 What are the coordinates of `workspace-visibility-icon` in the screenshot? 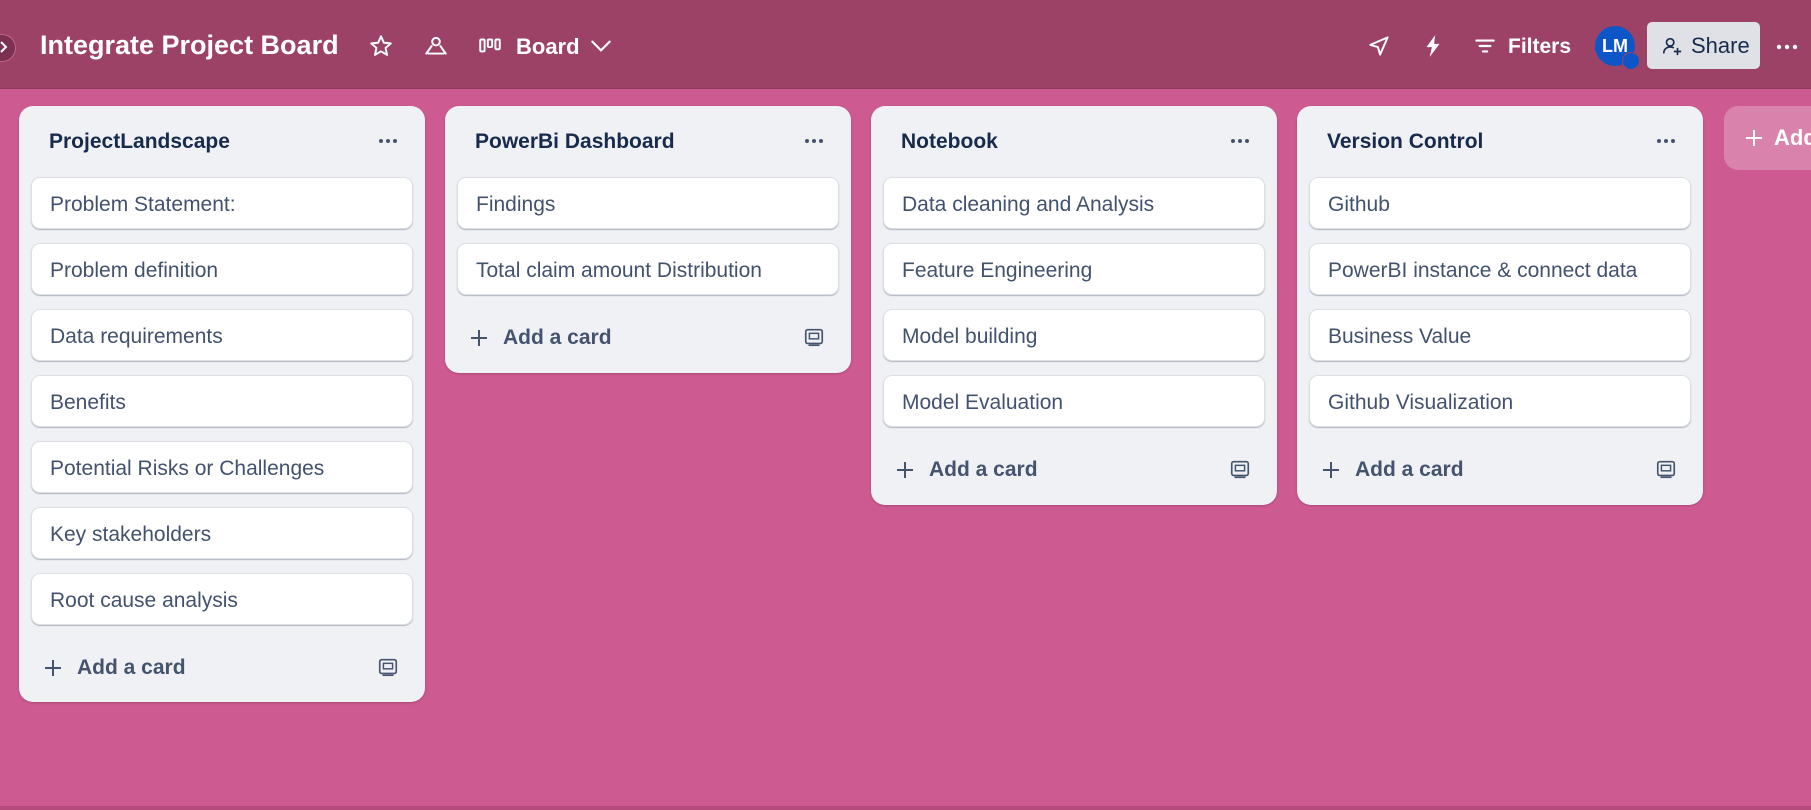 It's located at (436, 45).